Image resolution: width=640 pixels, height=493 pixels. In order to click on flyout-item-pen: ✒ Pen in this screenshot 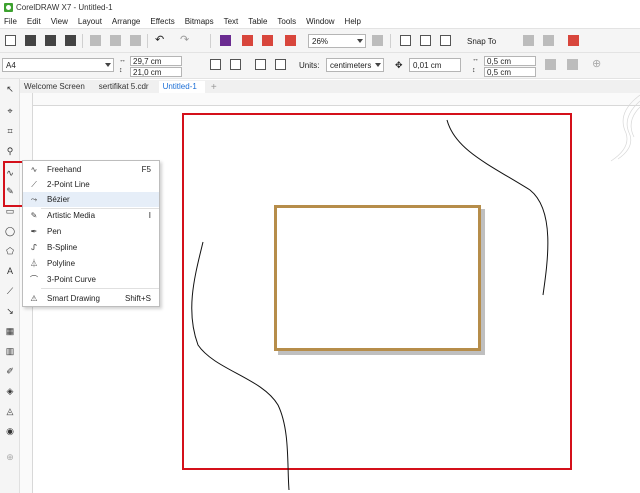, I will do `click(91, 231)`.